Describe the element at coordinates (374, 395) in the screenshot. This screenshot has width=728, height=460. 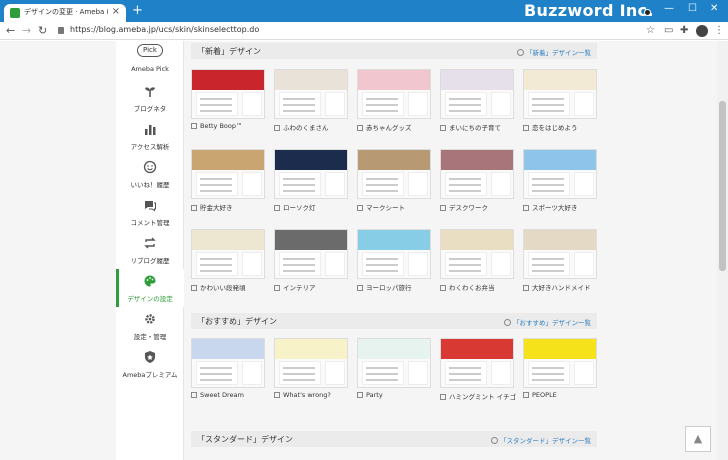
I see `design-name: Party` at that location.